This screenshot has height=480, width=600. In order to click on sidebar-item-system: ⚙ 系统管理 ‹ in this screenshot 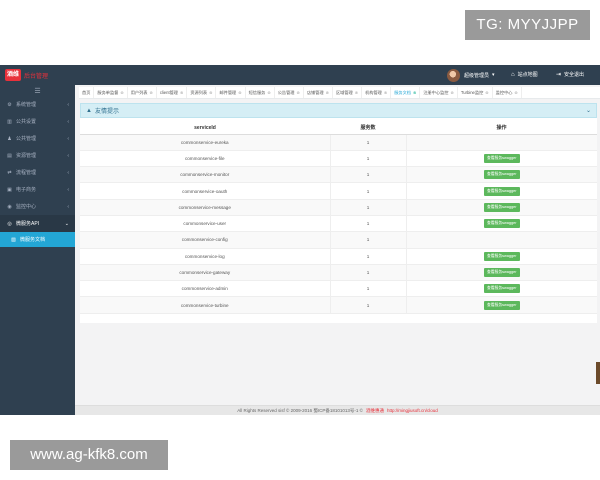, I will do `click(37, 104)`.